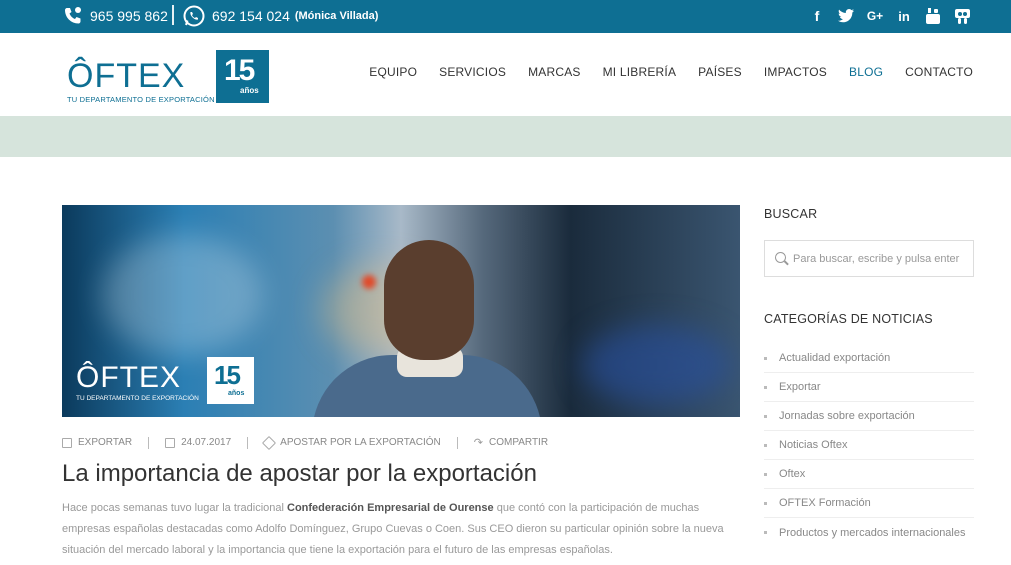 The image size is (1011, 565). Describe the element at coordinates (846, 16) in the screenshot. I see `twitter-icon` at that location.